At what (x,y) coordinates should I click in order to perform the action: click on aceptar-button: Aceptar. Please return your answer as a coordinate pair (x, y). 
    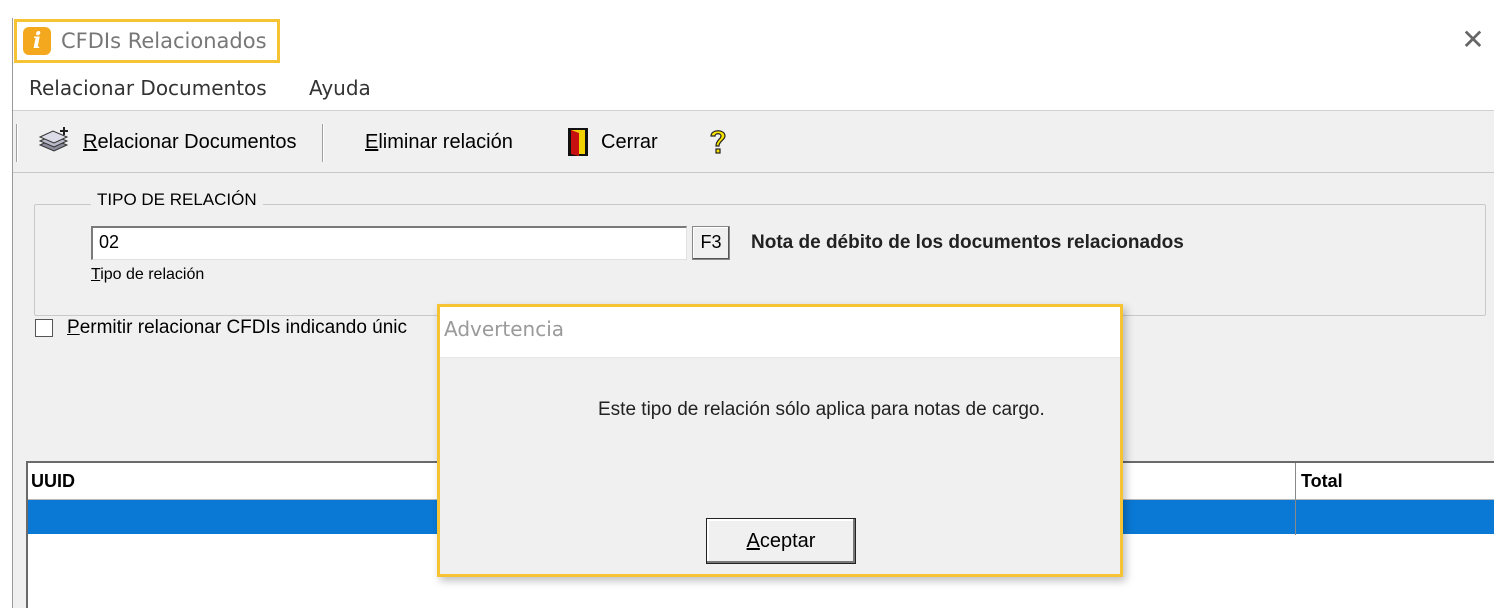
    Looking at the image, I should click on (781, 541).